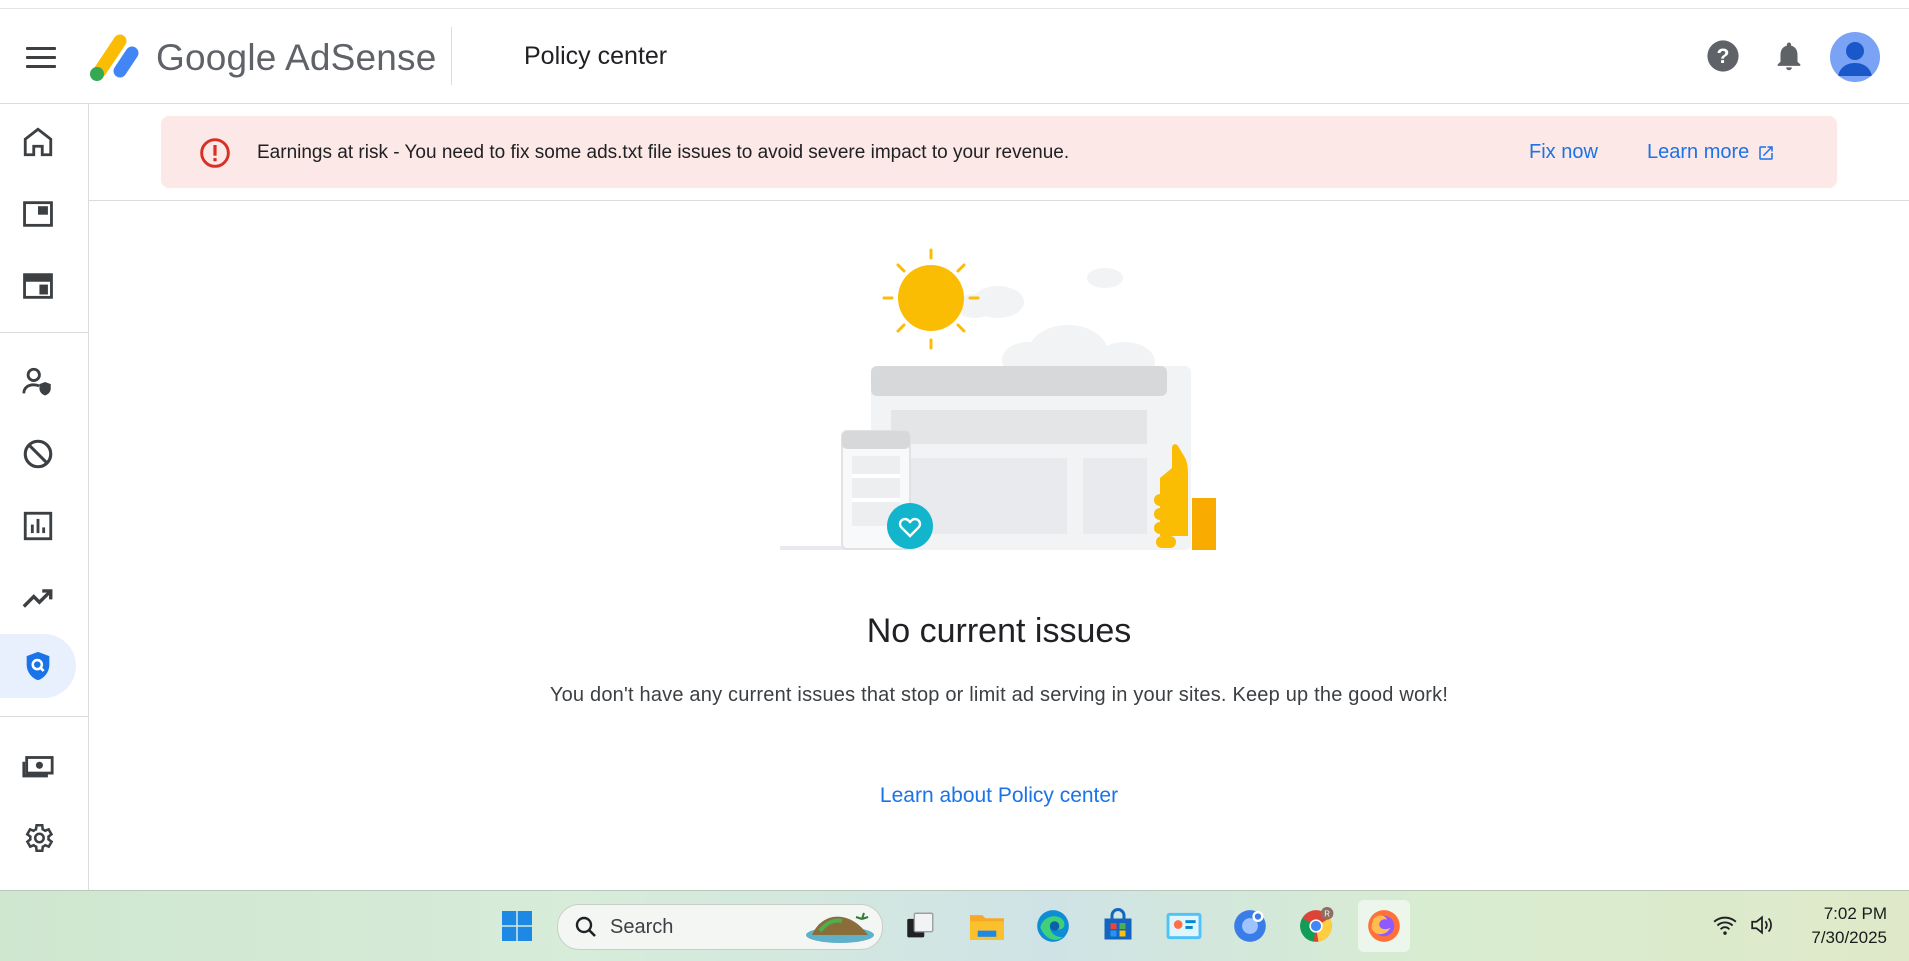  What do you see at coordinates (999, 631) in the screenshot?
I see `empty-state-title: No current issues` at bounding box center [999, 631].